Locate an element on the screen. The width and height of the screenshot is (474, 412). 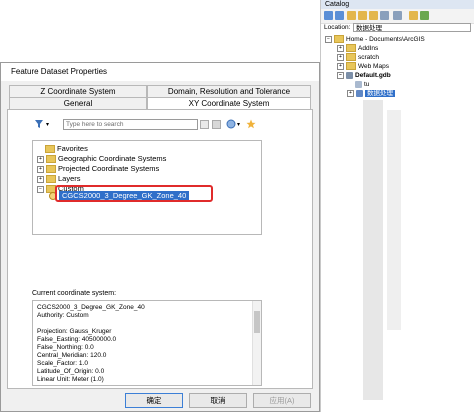
clear-search-icon is located at coordinates (216, 124).